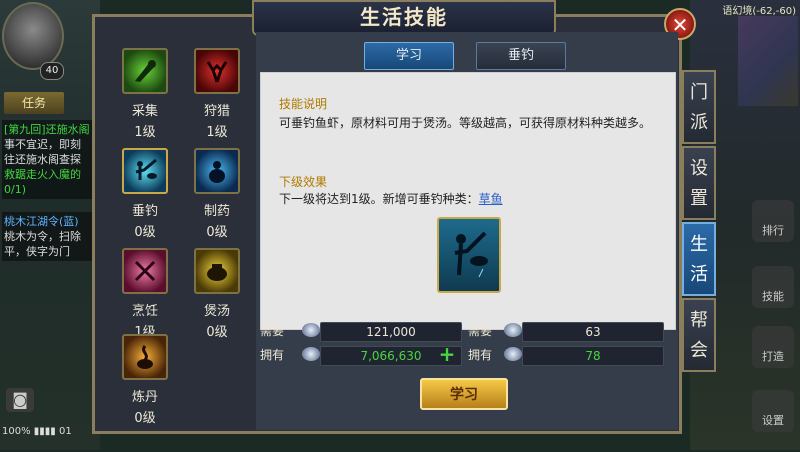 The width and height of the screenshot is (800, 452). I want to click on tab-life: 生活, so click(699, 259).